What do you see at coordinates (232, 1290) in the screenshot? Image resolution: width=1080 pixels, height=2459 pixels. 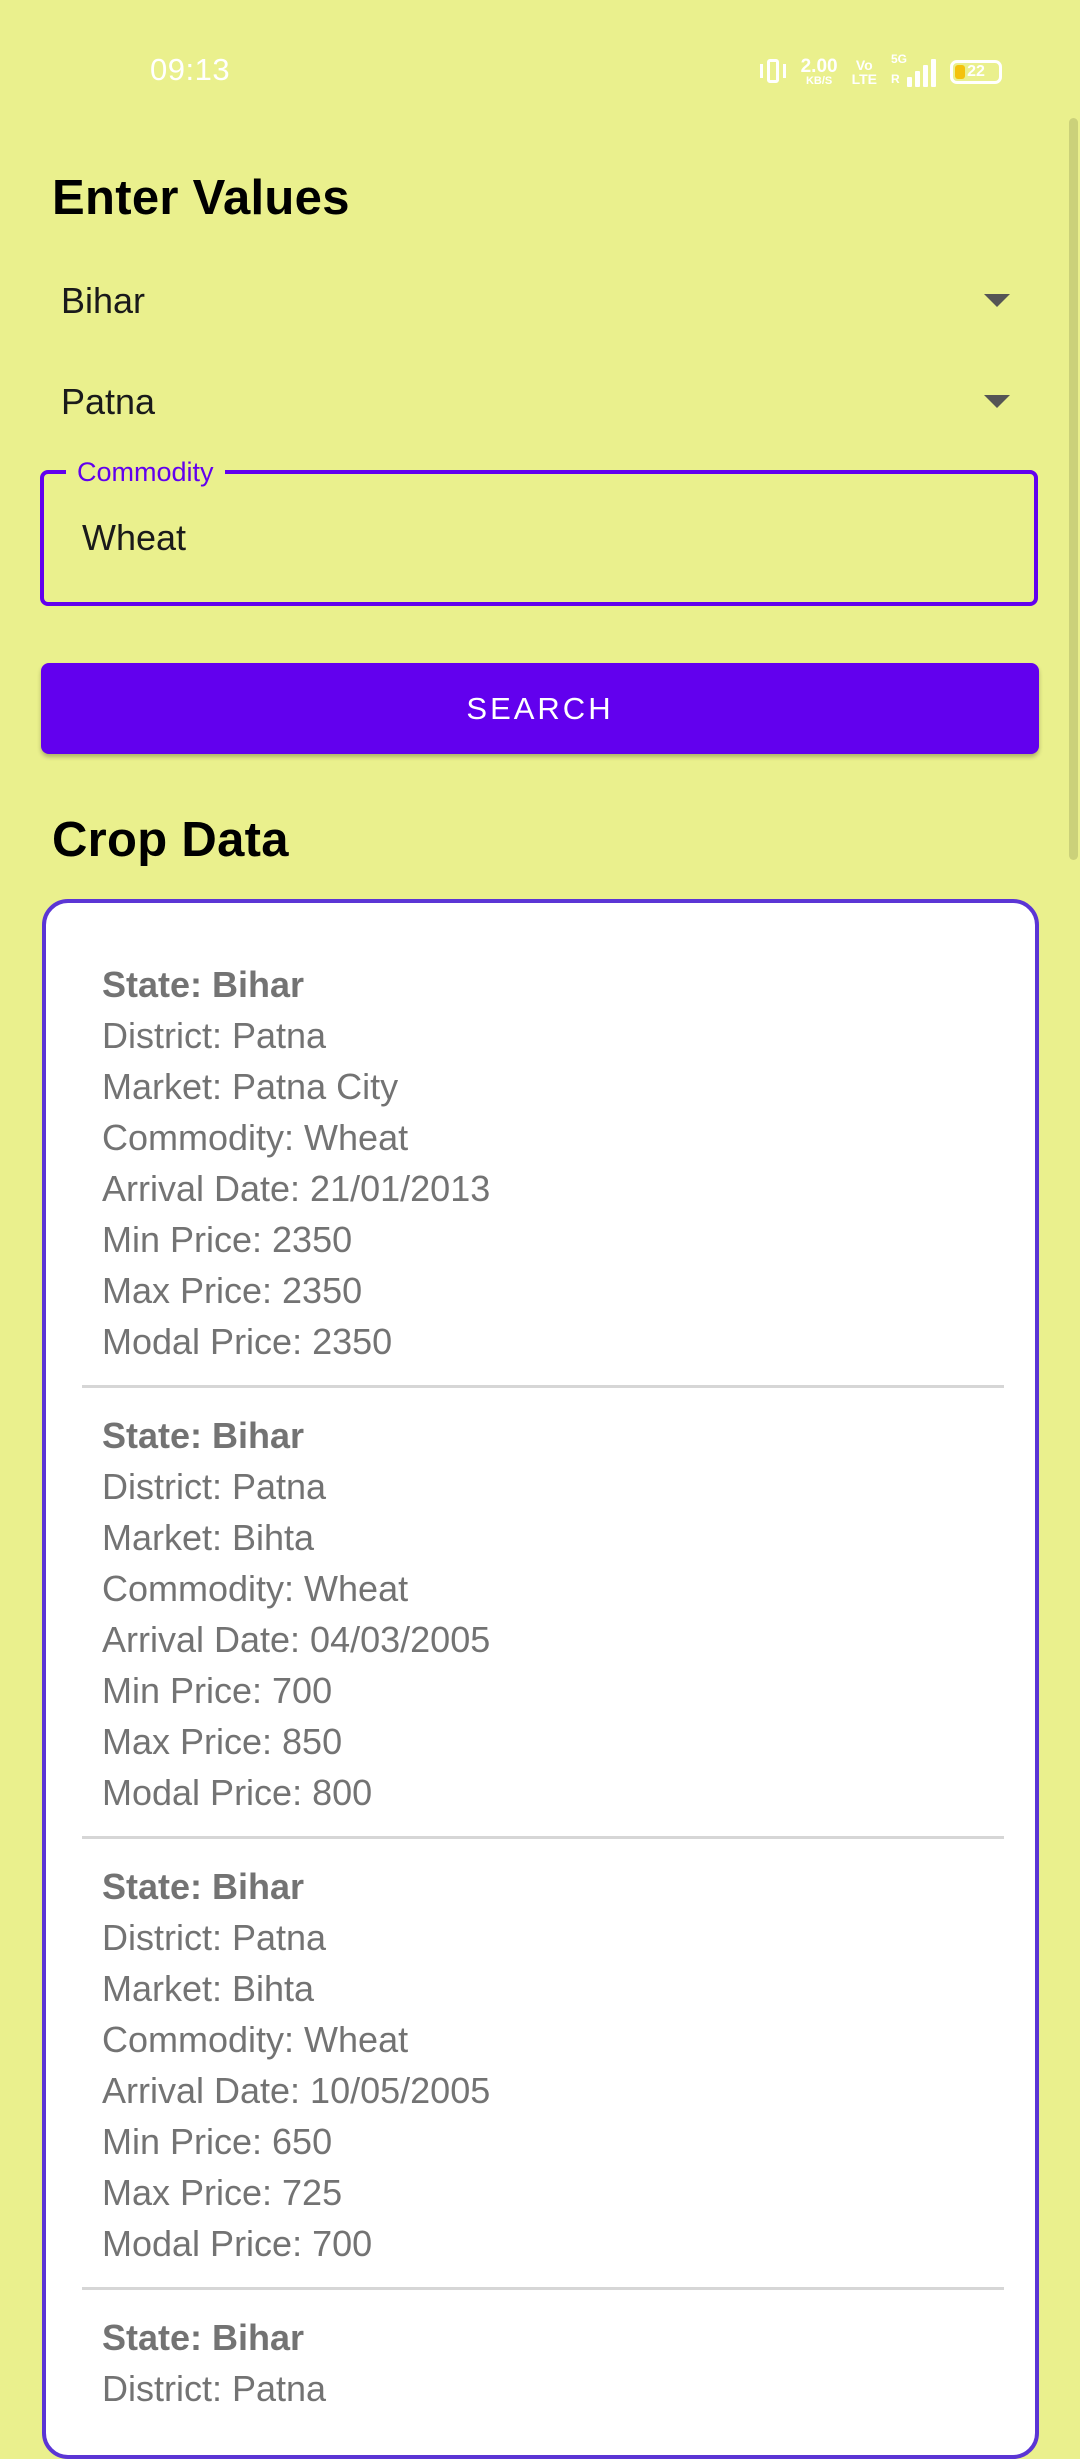 I see `record-max-price: Max Price: 2350` at bounding box center [232, 1290].